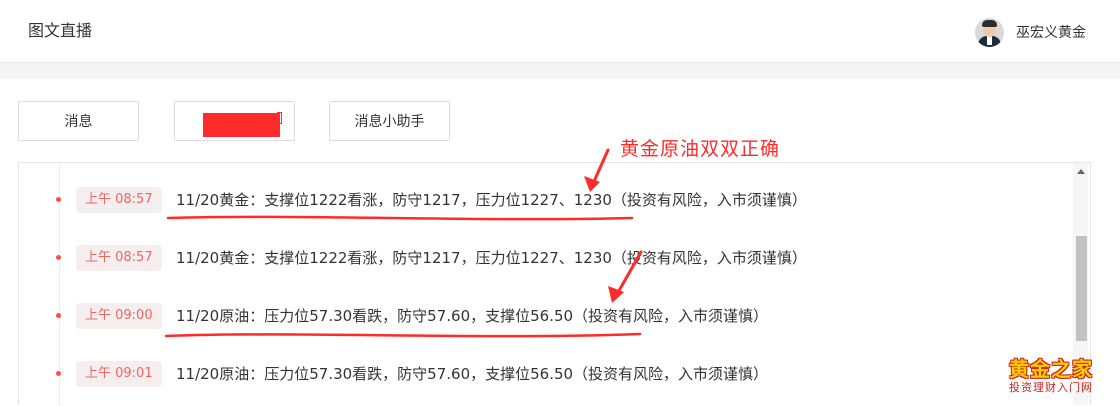 This screenshot has height=406, width=1120. I want to click on redaction-block, so click(241, 125).